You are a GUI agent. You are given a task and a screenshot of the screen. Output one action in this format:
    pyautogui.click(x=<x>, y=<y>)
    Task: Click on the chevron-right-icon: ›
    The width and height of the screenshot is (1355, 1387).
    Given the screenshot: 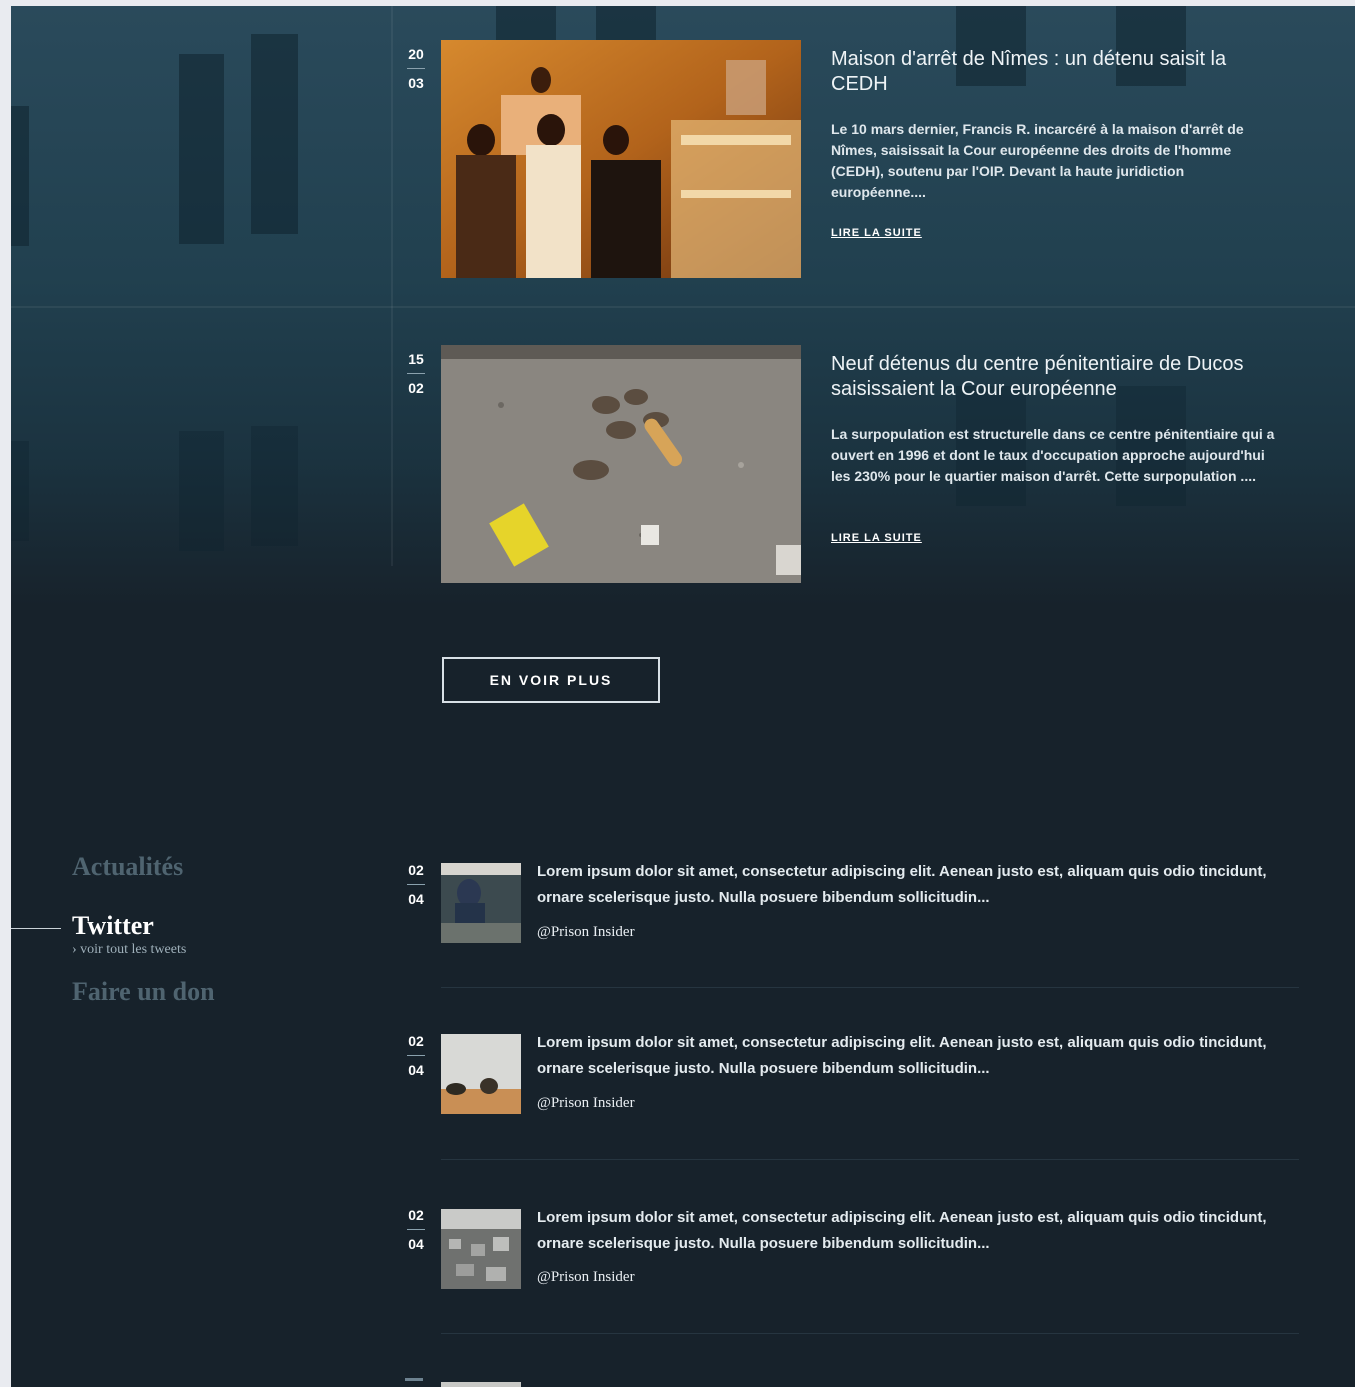 What is the action you would take?
    pyautogui.click(x=76, y=949)
    